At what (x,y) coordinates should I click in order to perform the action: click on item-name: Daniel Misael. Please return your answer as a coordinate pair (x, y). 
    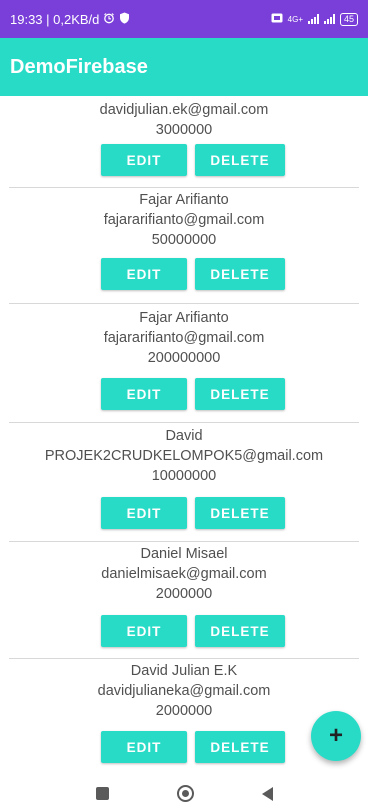
    Looking at the image, I should click on (184, 554).